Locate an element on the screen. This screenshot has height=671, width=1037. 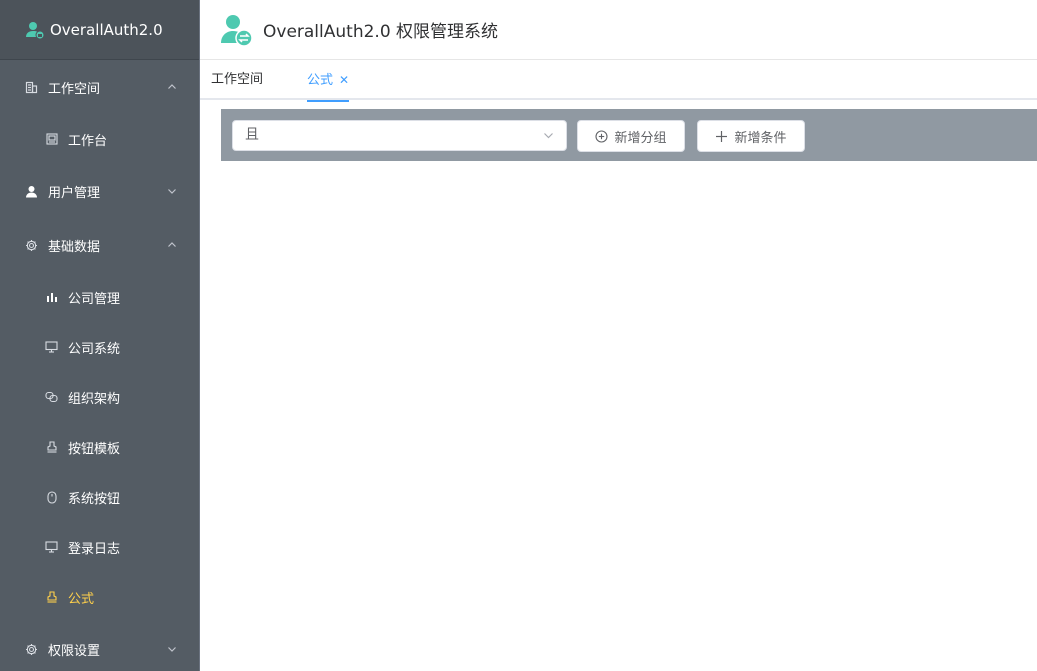
connection-icon is located at coordinates (51, 397).